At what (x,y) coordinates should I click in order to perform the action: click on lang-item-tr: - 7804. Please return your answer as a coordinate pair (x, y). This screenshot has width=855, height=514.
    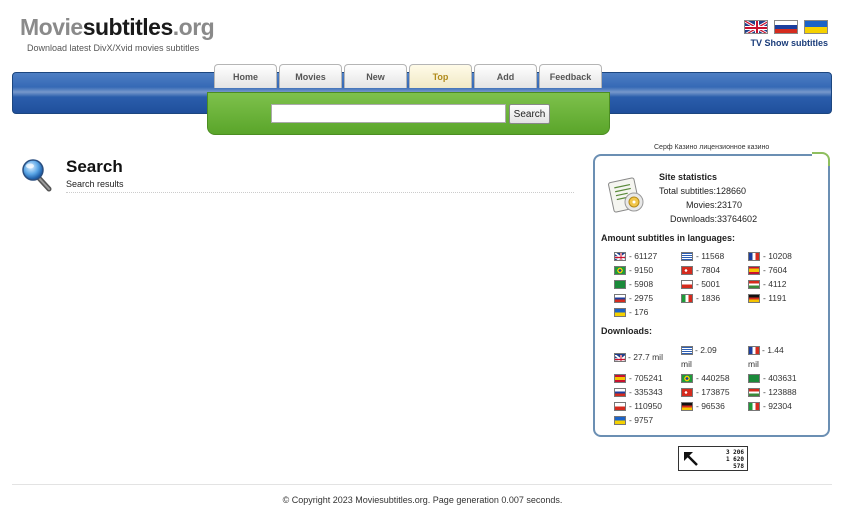
    Looking at the image, I should click on (700, 270).